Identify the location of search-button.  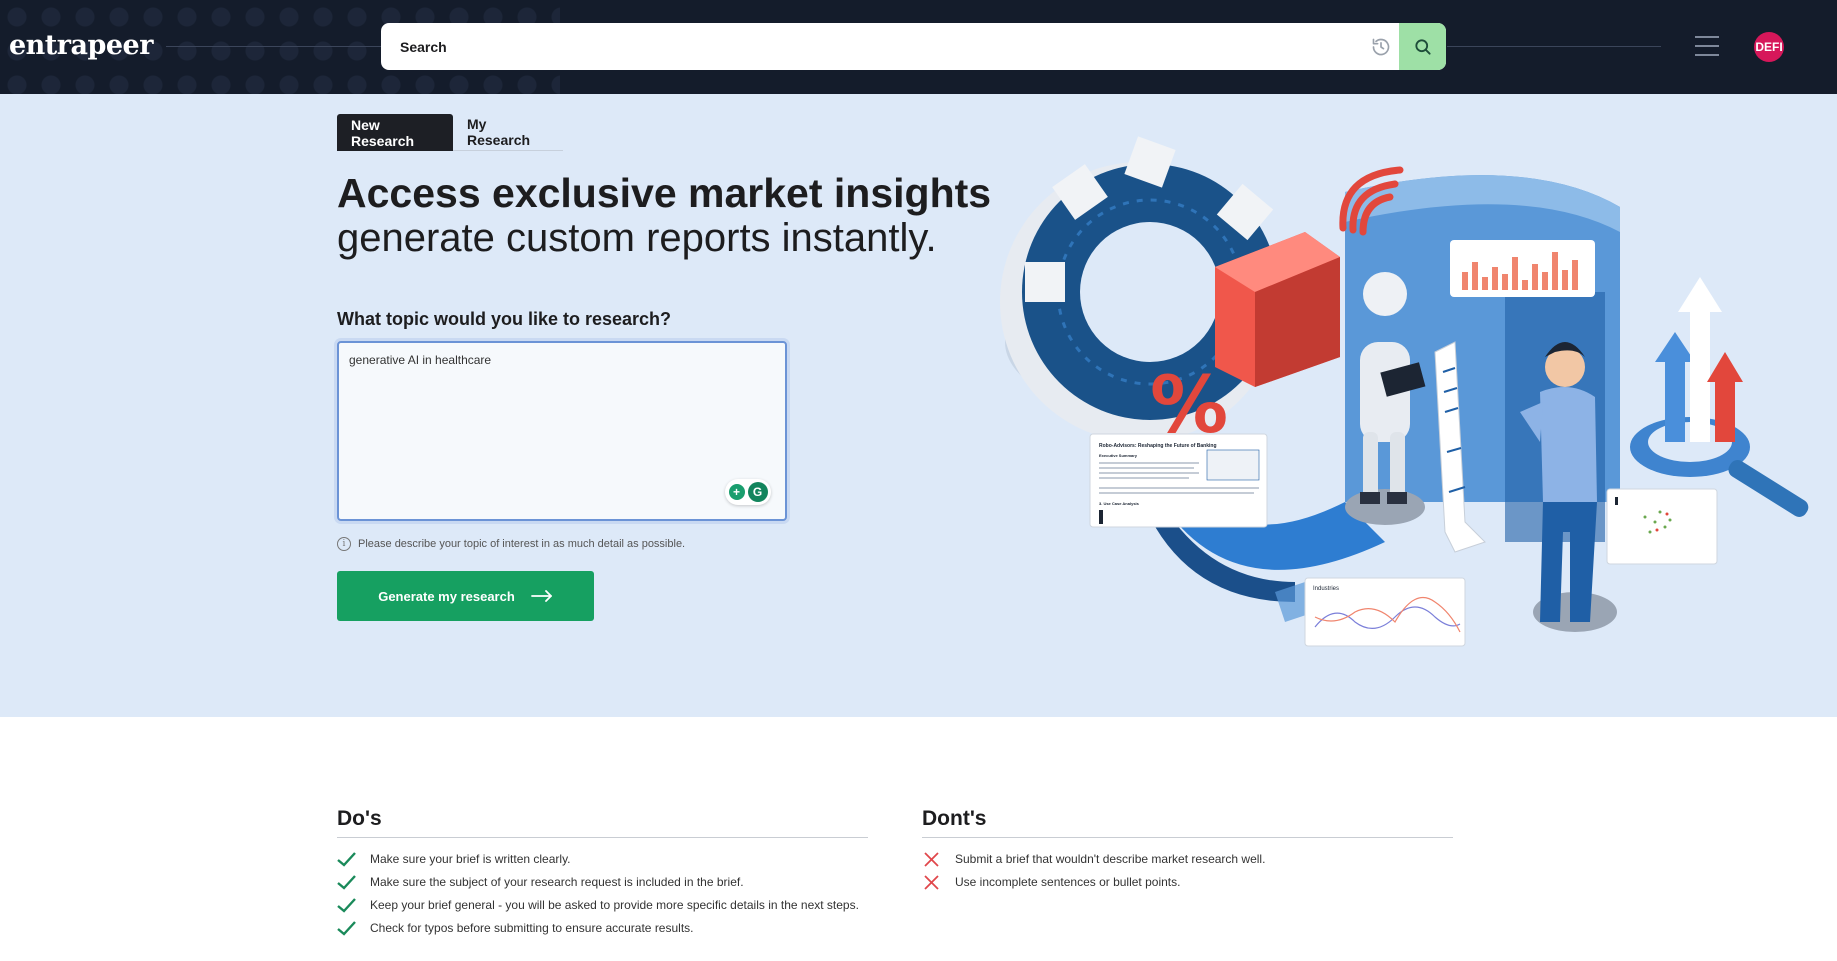
(1422, 46).